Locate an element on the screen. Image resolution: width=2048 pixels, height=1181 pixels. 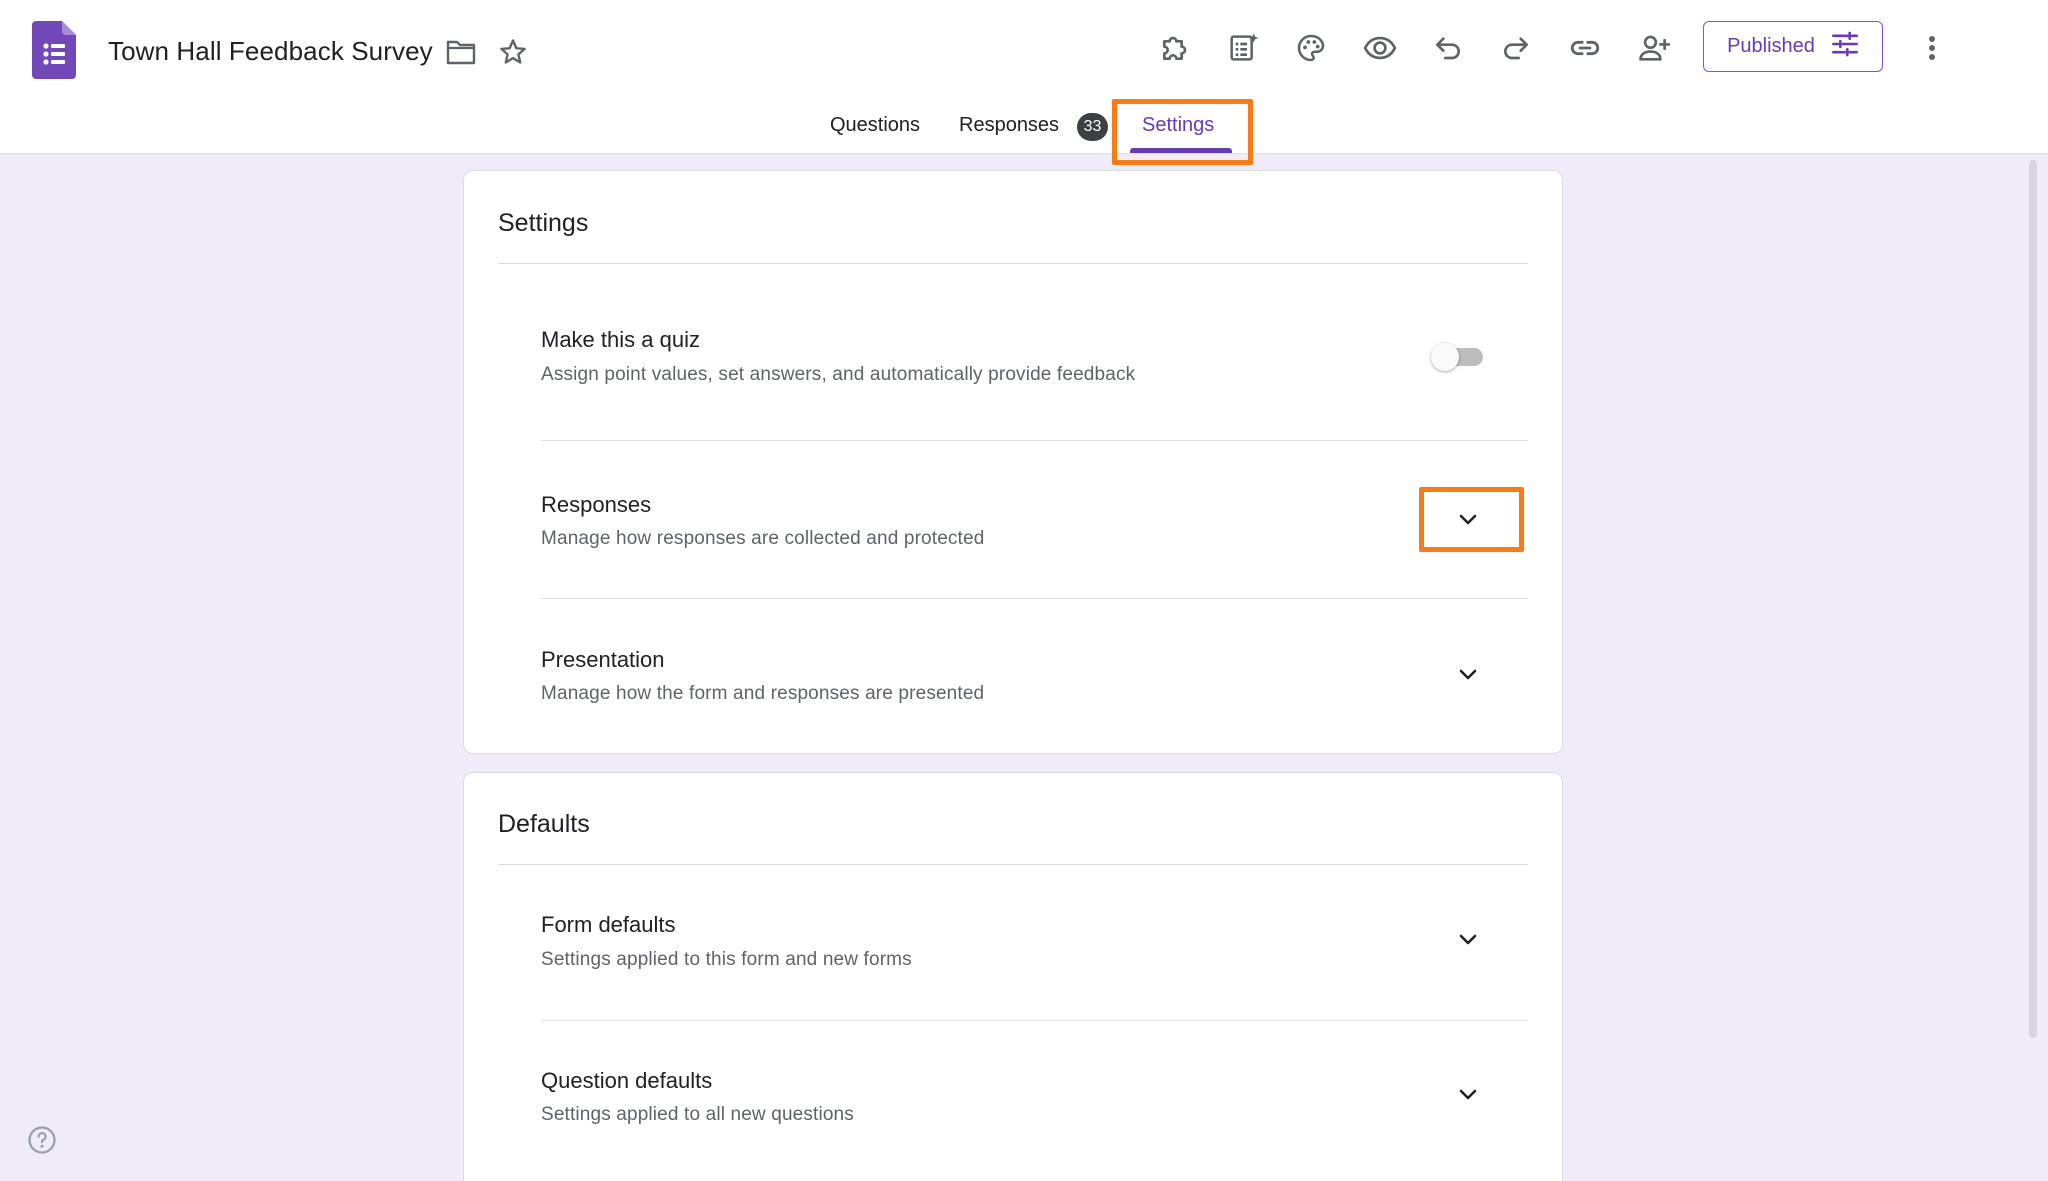
tab-settings: Settings is located at coordinates (1178, 125).